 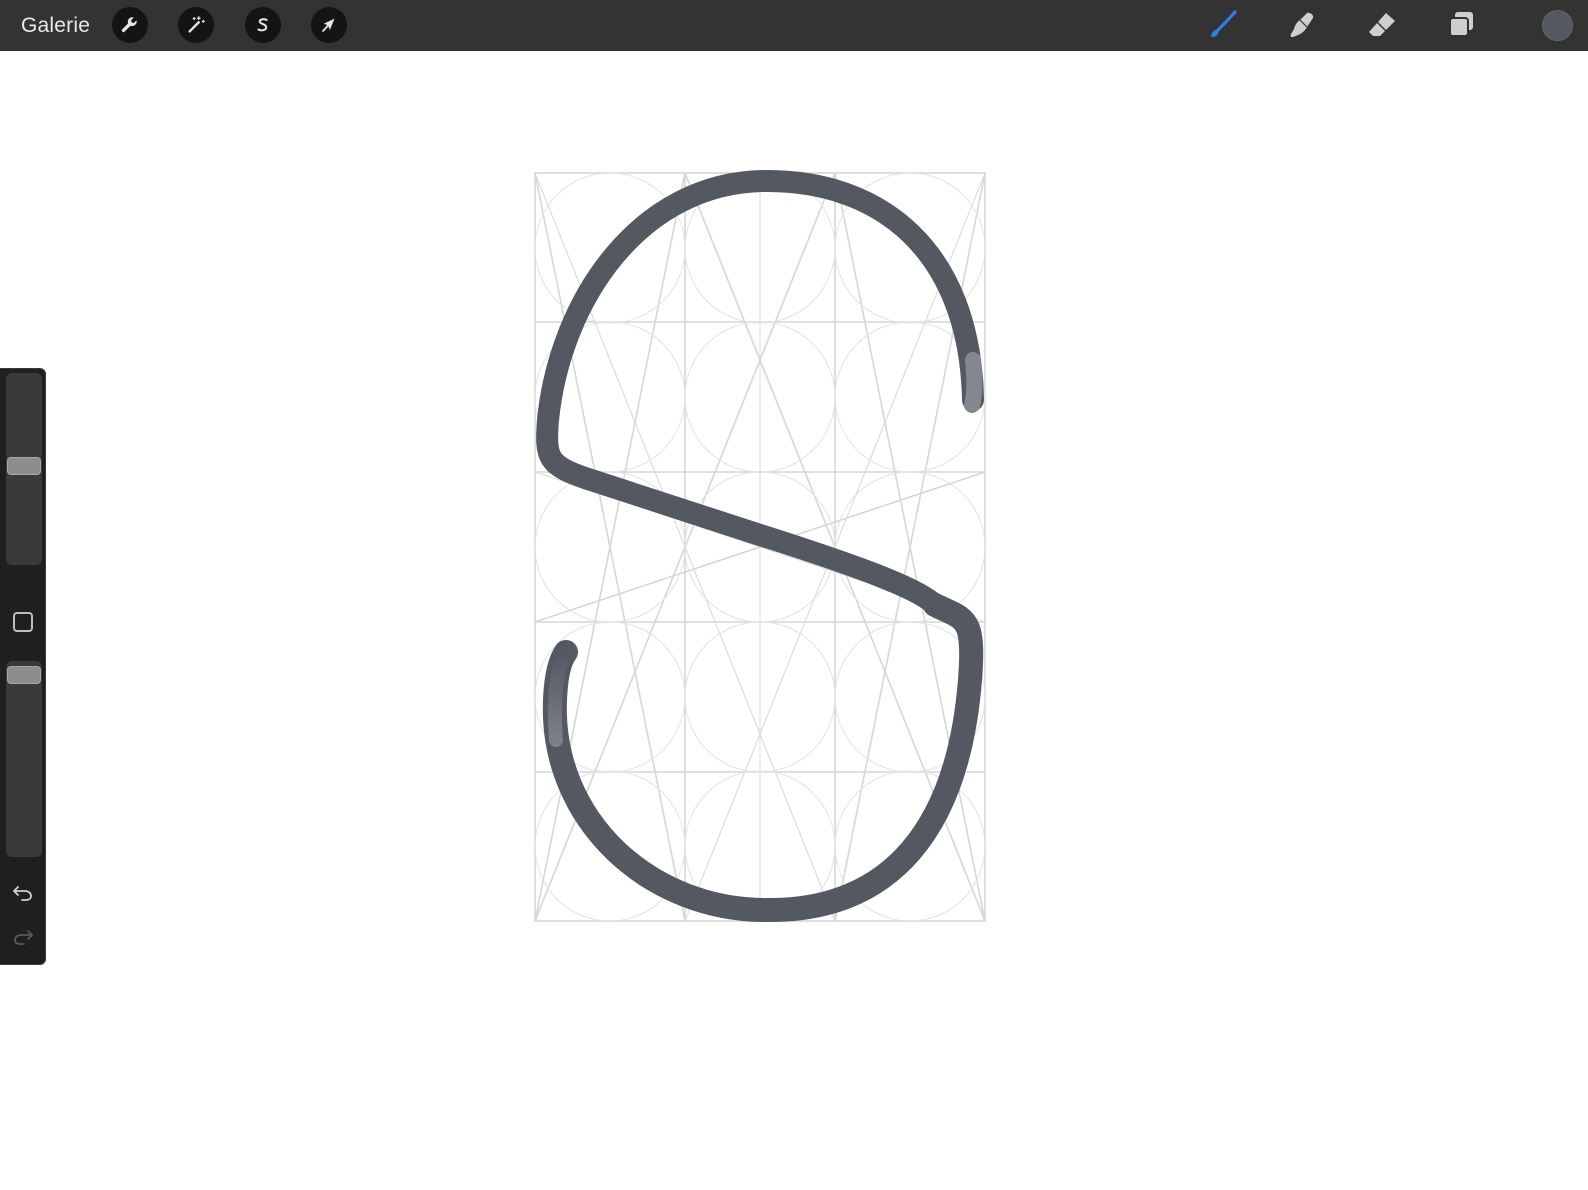 I want to click on top-toolbar: Galerie, so click(x=794, y=25).